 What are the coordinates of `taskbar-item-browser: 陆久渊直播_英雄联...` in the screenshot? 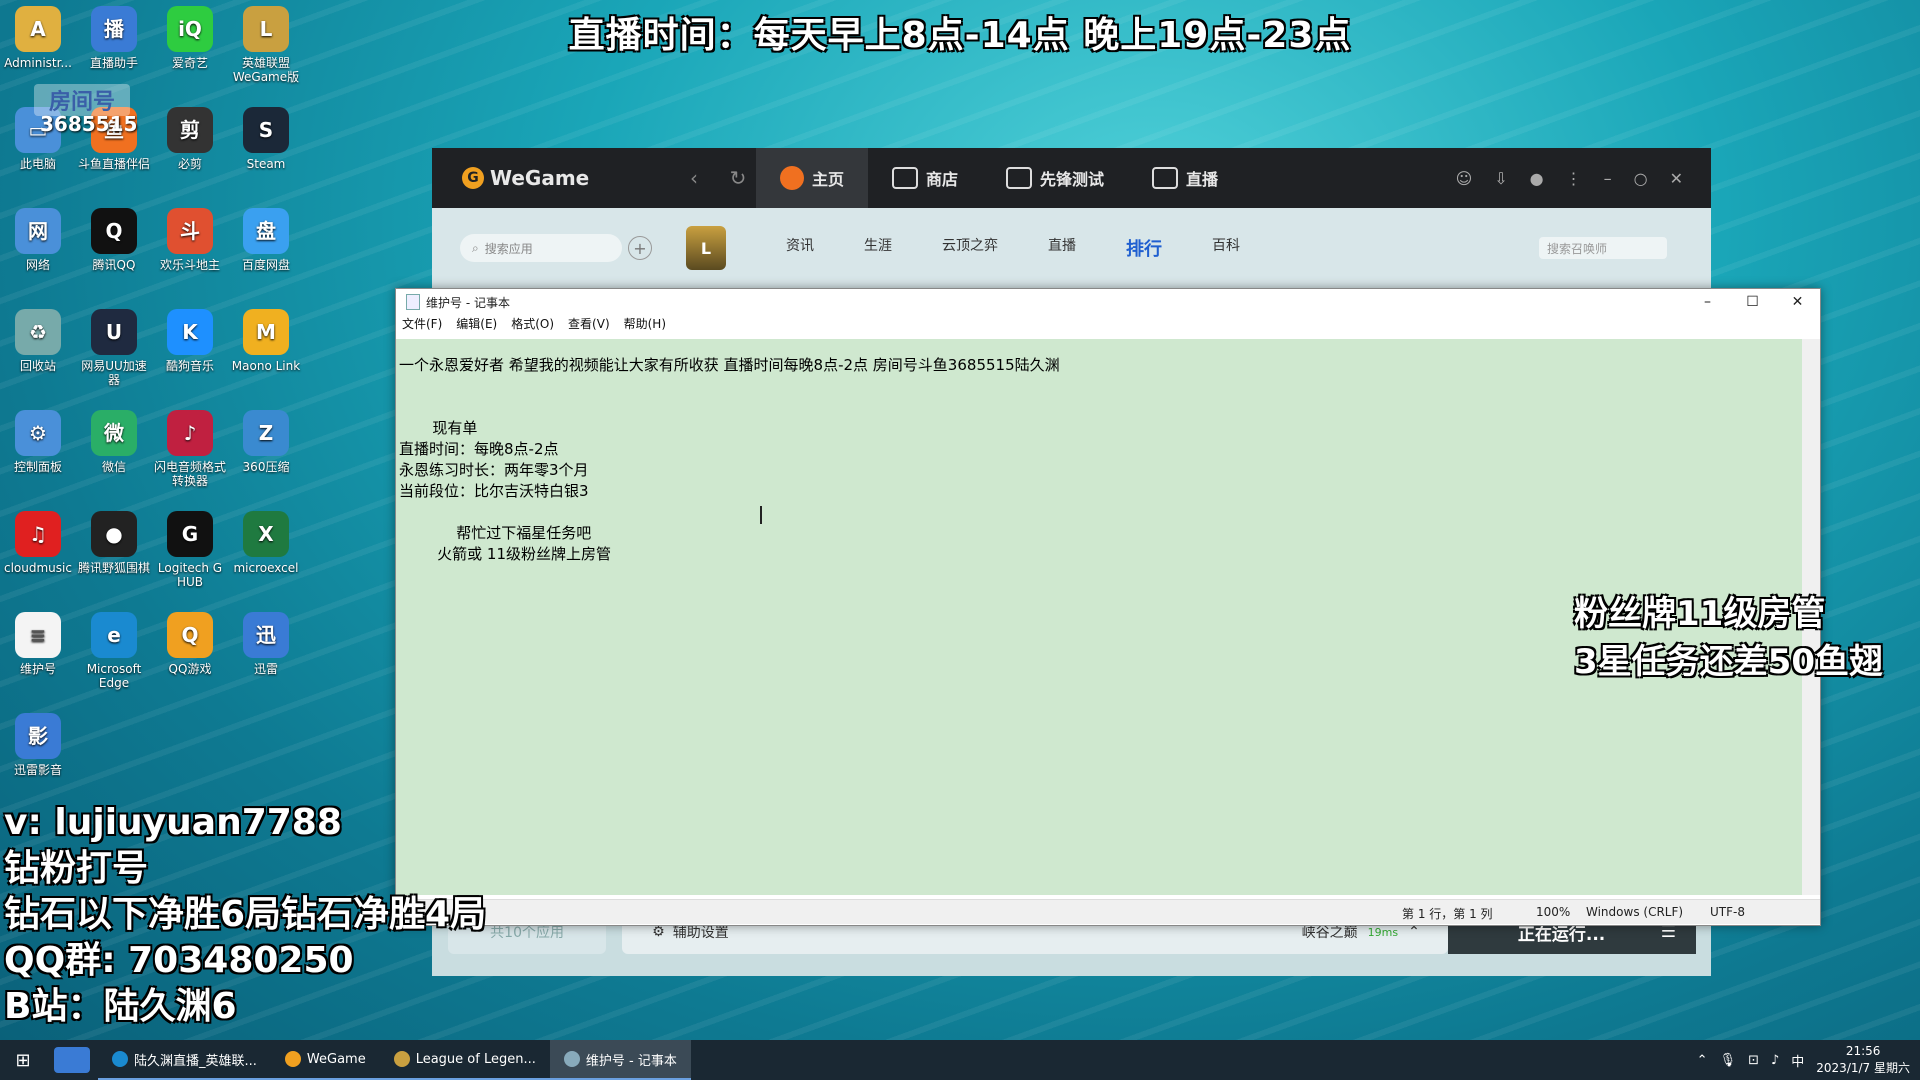 It's located at (184, 1060).